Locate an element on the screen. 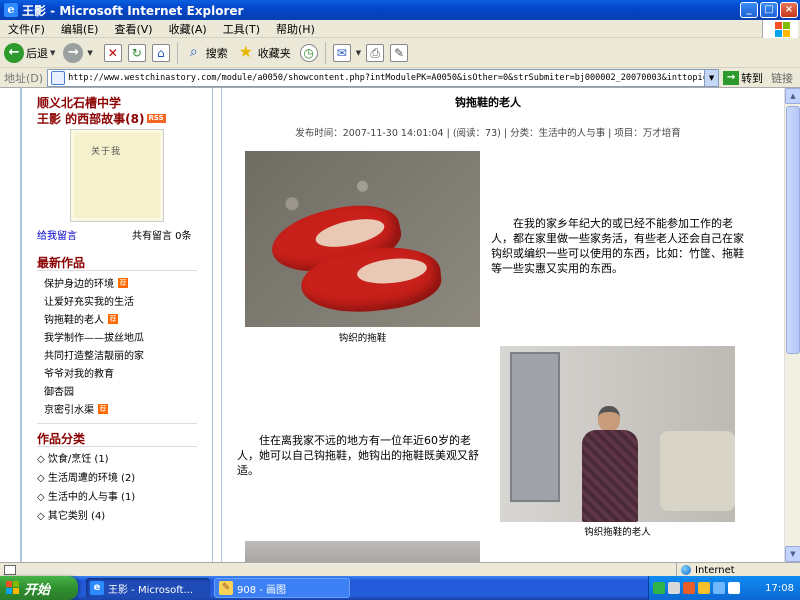  avatar-seal: 关于我 is located at coordinates (106, 152).